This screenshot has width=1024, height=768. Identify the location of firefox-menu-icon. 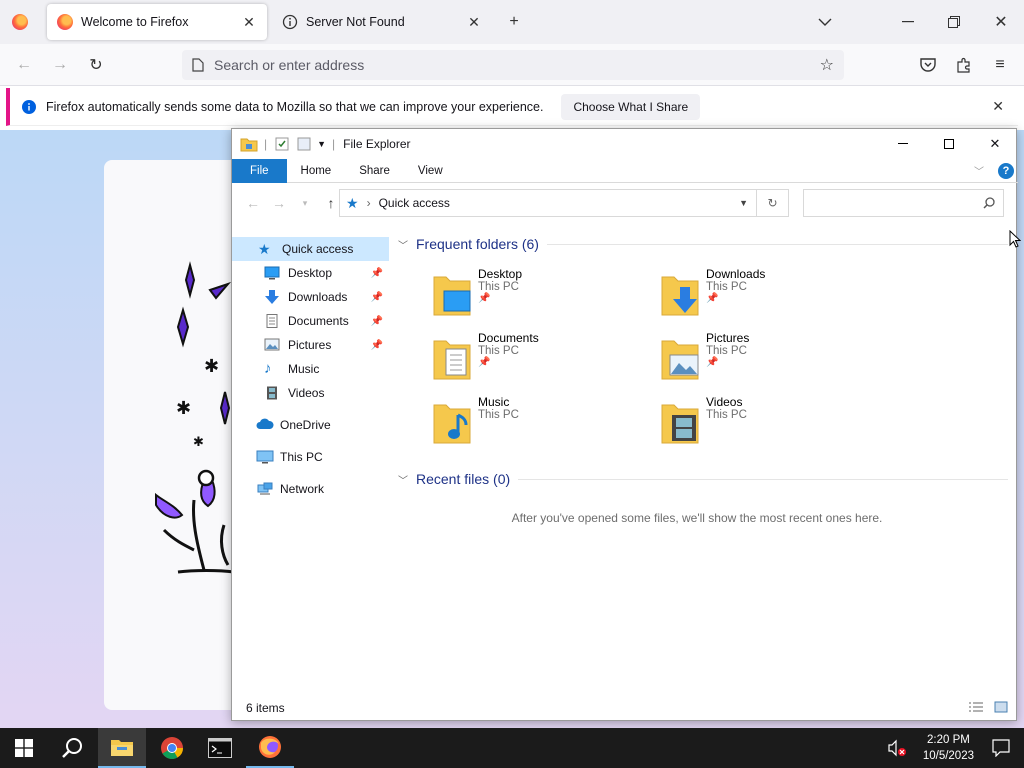
(20, 22).